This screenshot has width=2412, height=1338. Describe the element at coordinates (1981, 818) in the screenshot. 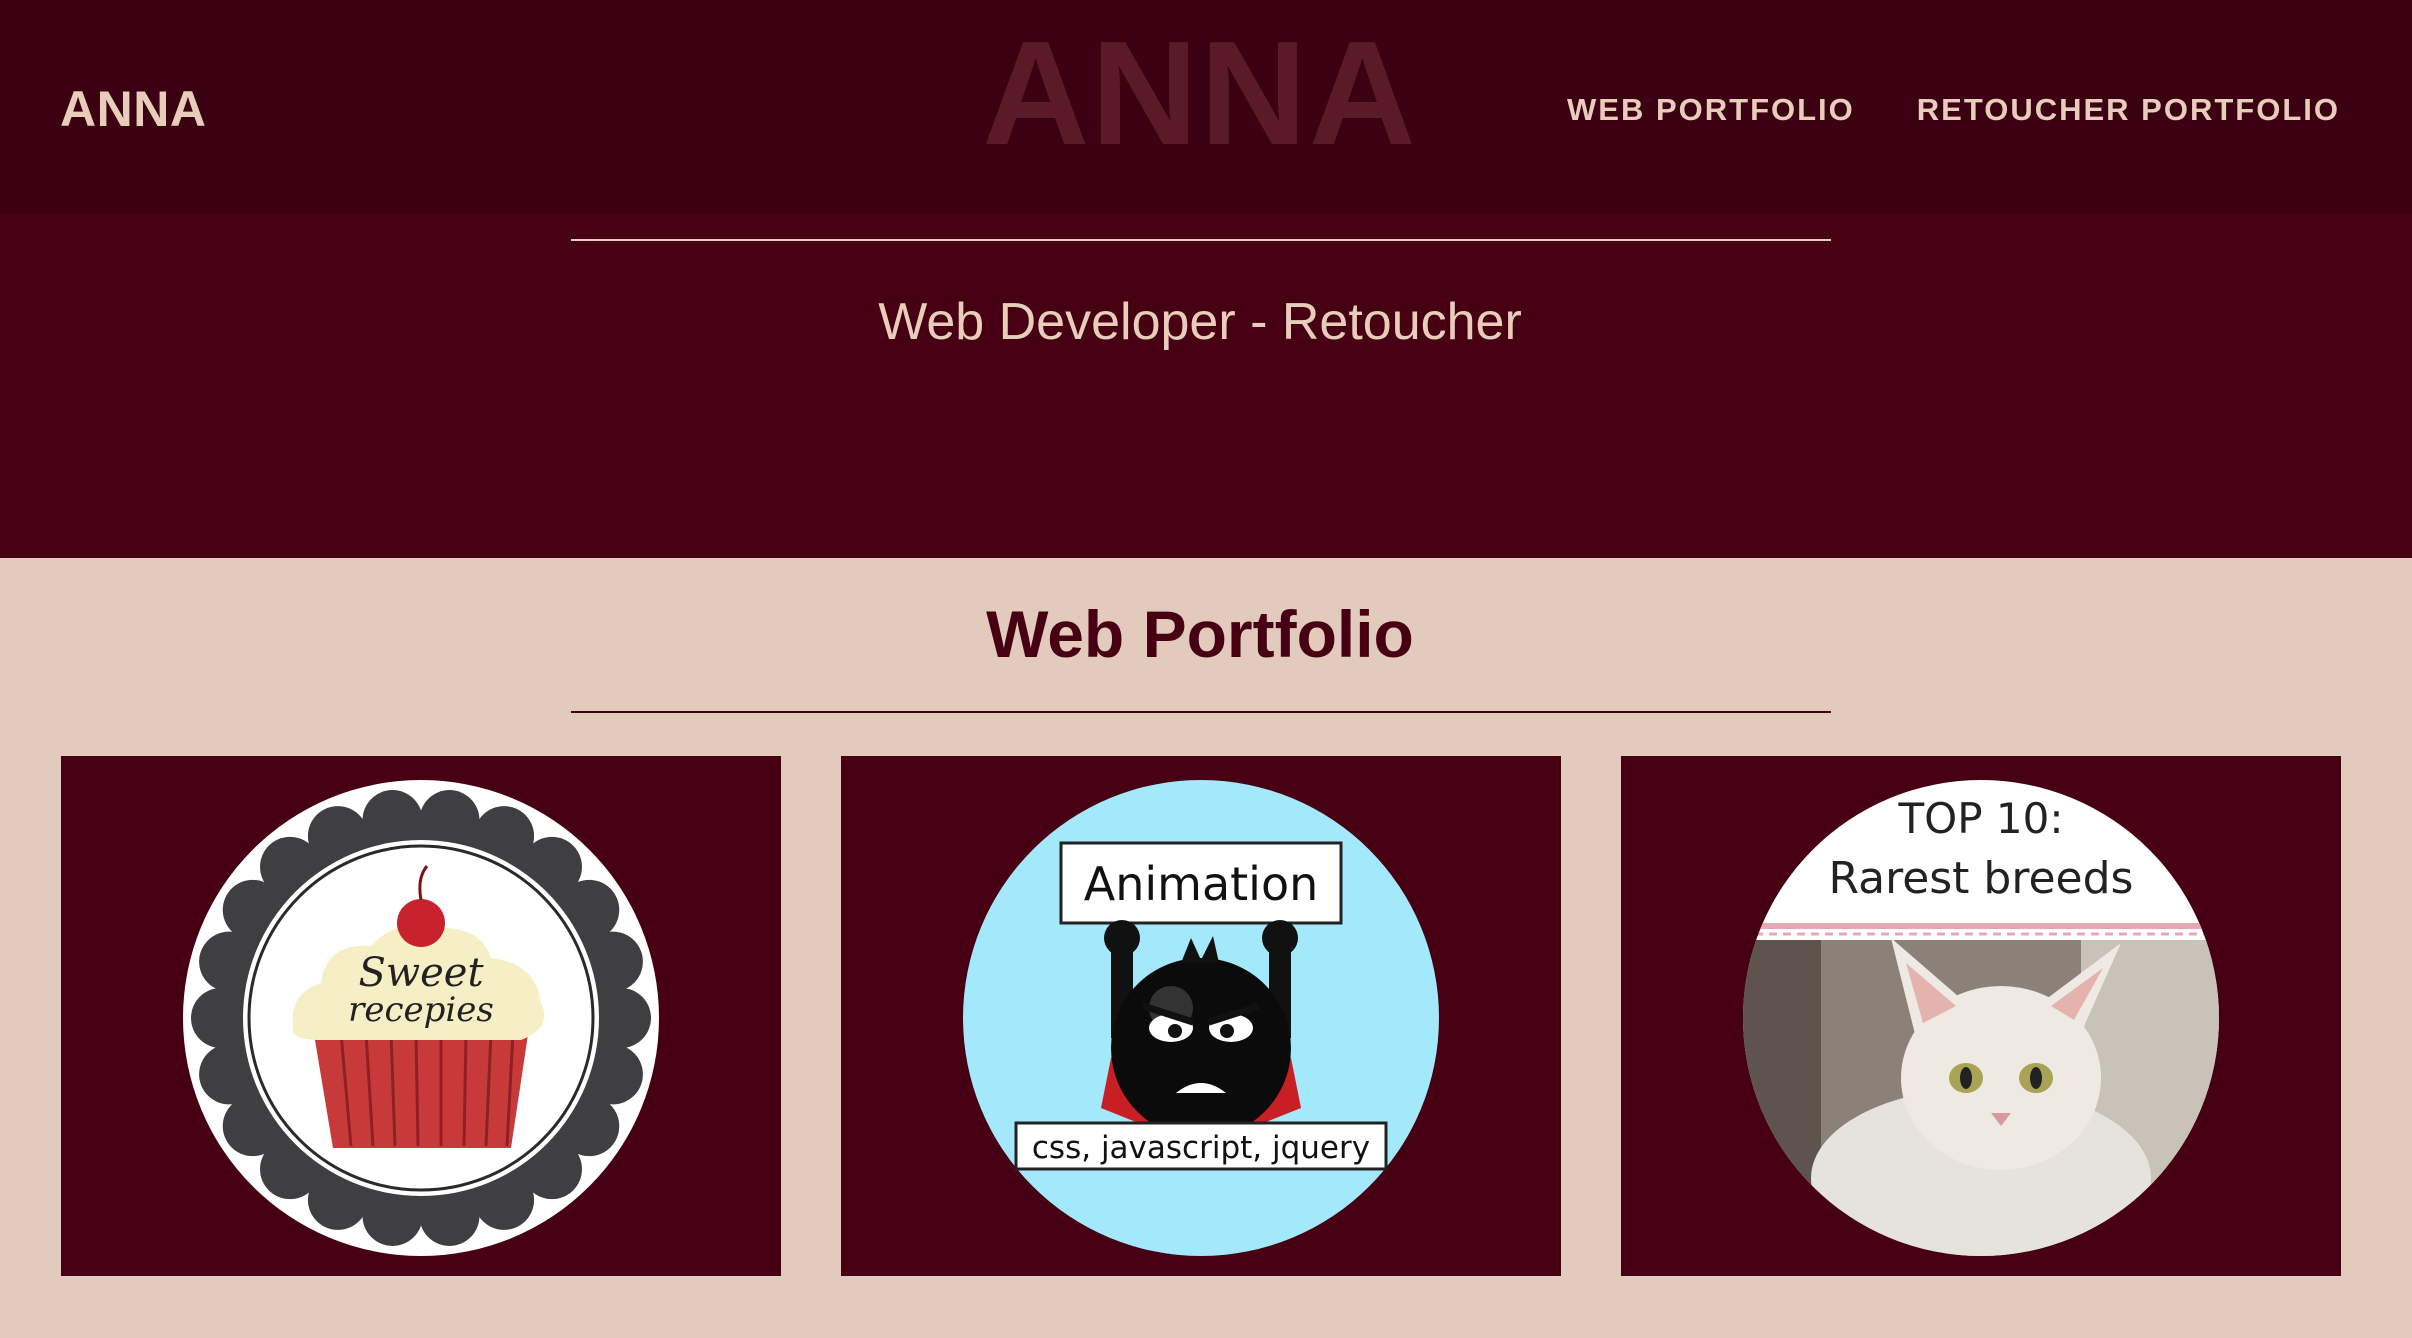

I see `breeds-label-line1: TOP 10:` at that location.